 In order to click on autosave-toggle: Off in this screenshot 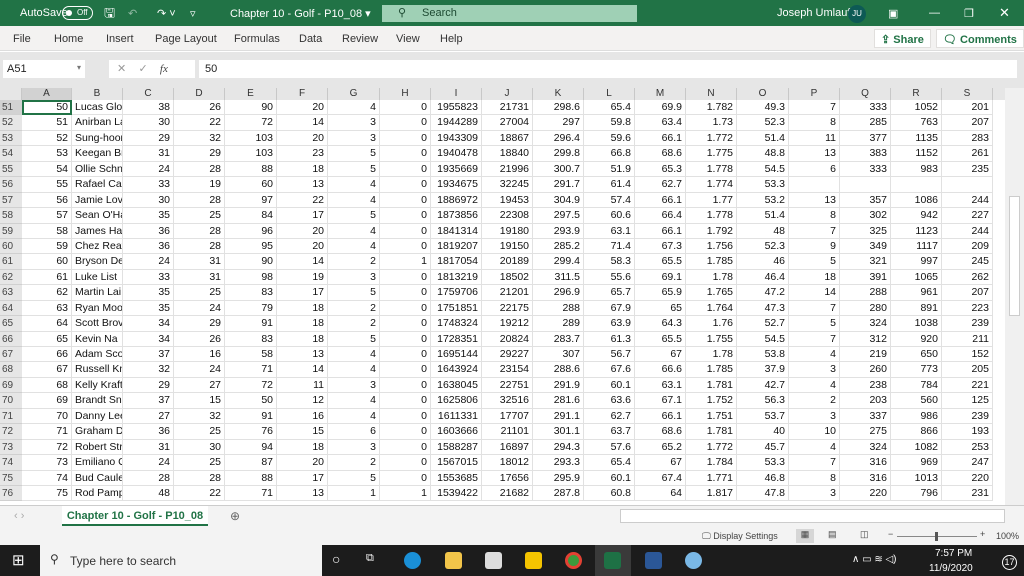, I will do `click(77, 13)`.